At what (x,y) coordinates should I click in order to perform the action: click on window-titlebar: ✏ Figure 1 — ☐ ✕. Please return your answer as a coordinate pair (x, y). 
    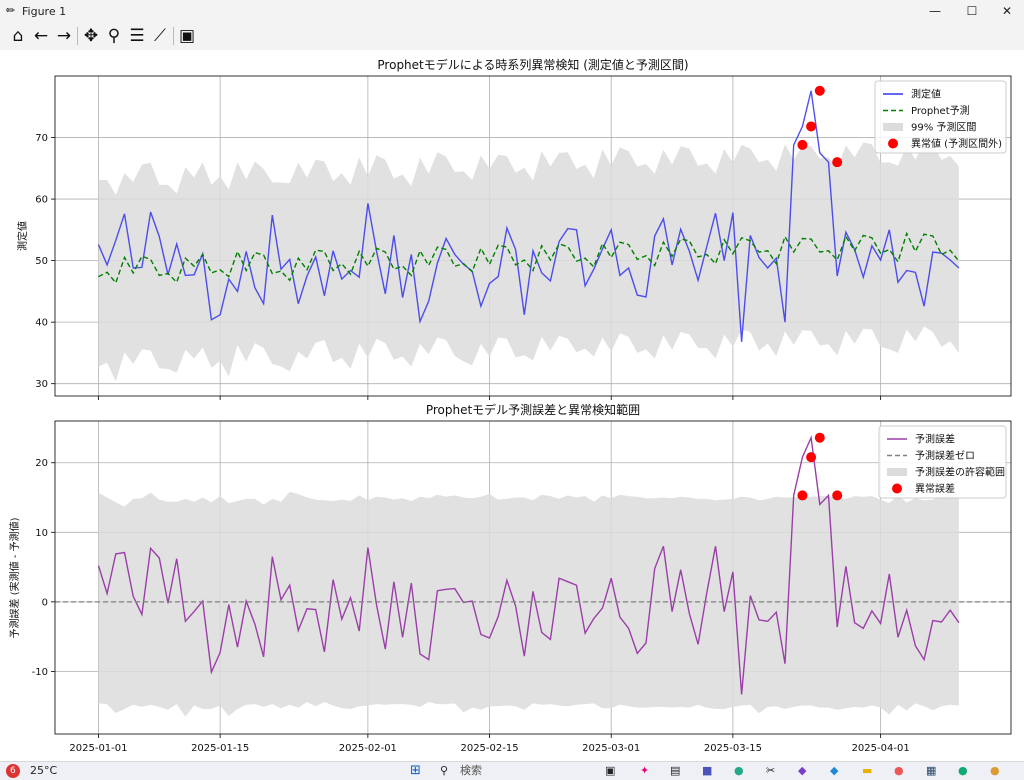
    Looking at the image, I should click on (512, 11).